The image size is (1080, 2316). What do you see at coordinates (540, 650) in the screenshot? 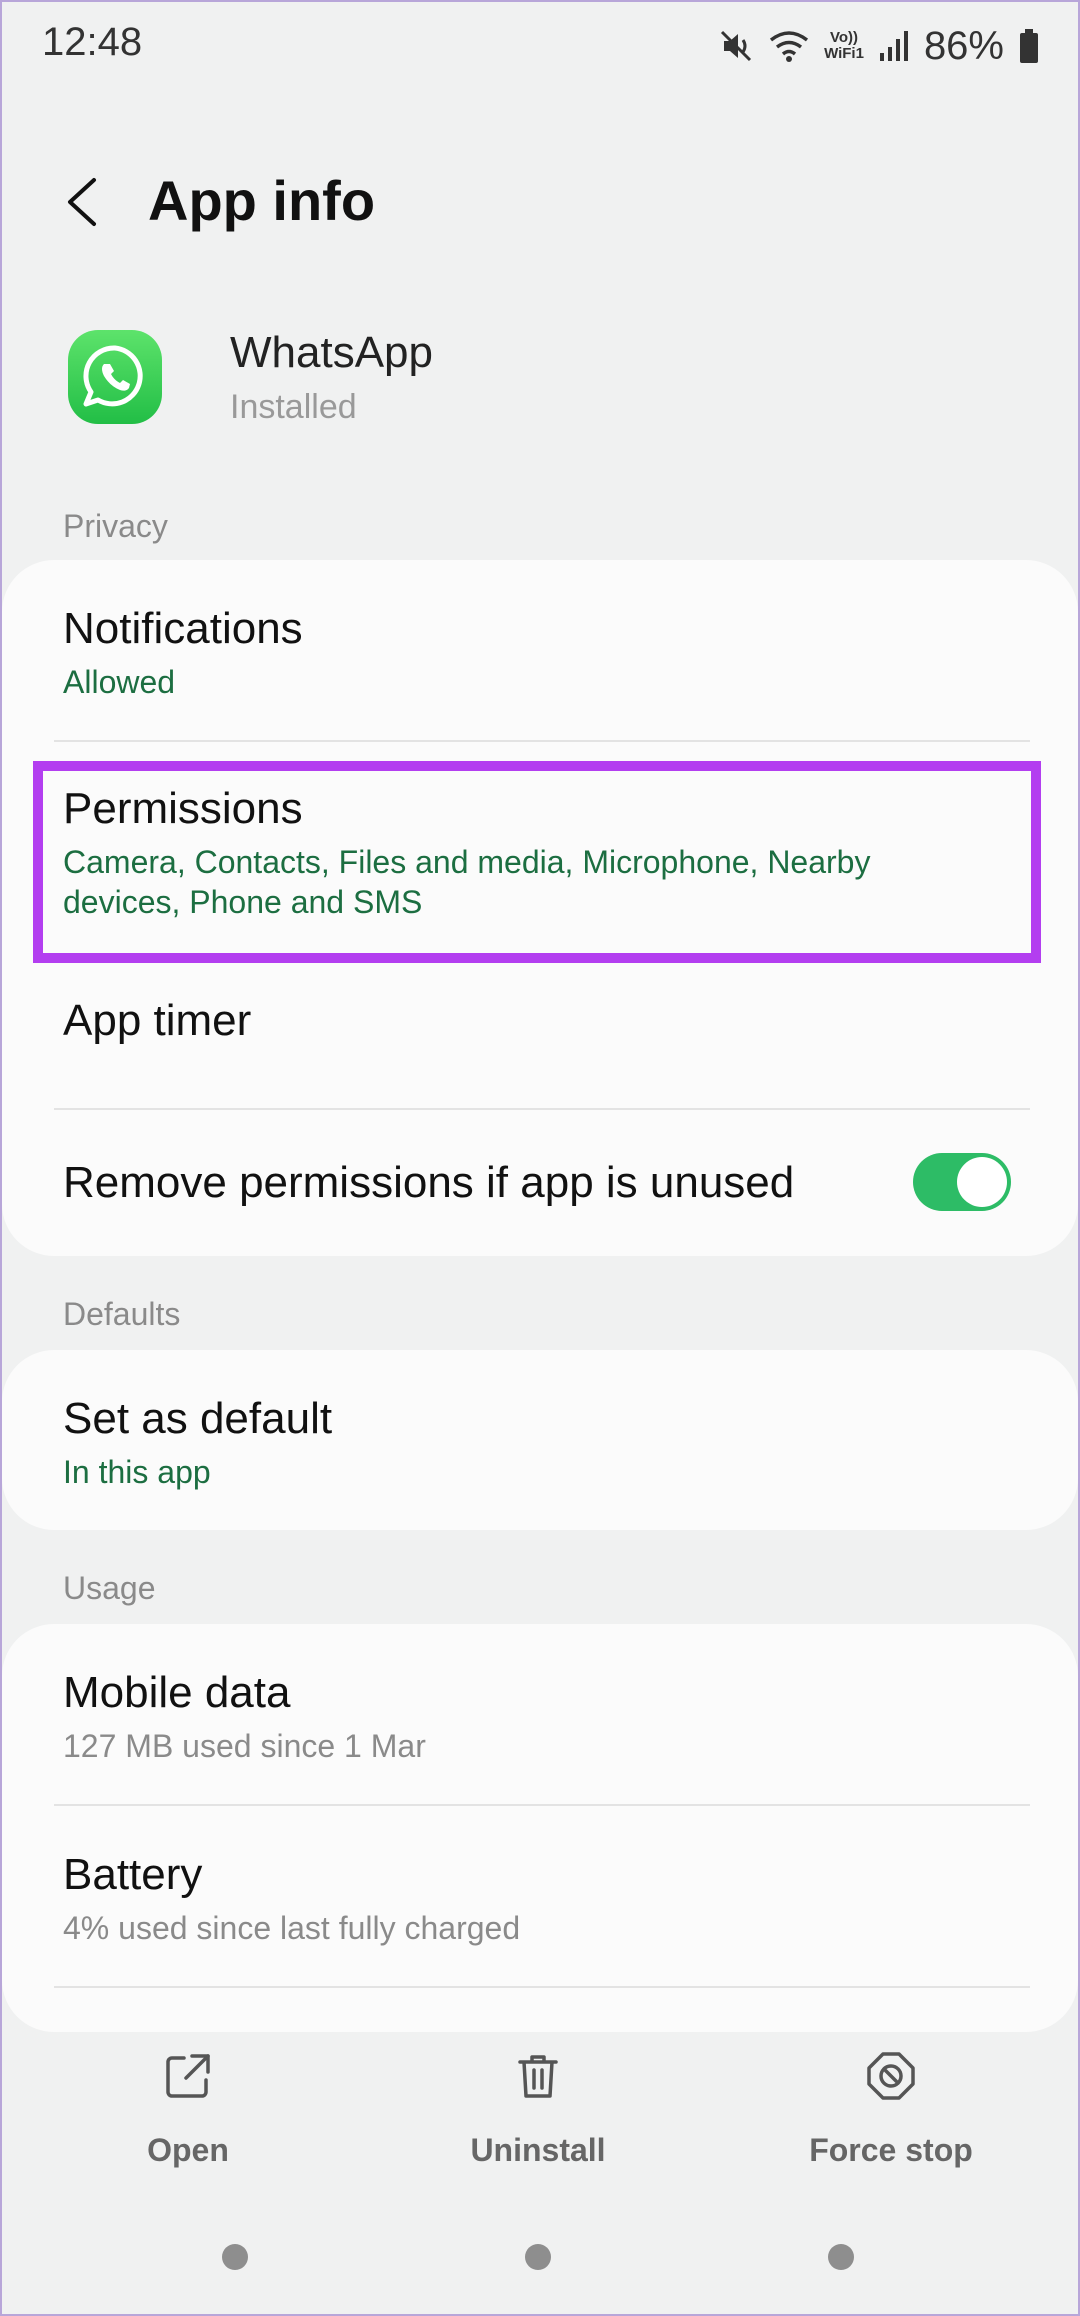
I see `notifications-item: Notifications Allowed` at bounding box center [540, 650].